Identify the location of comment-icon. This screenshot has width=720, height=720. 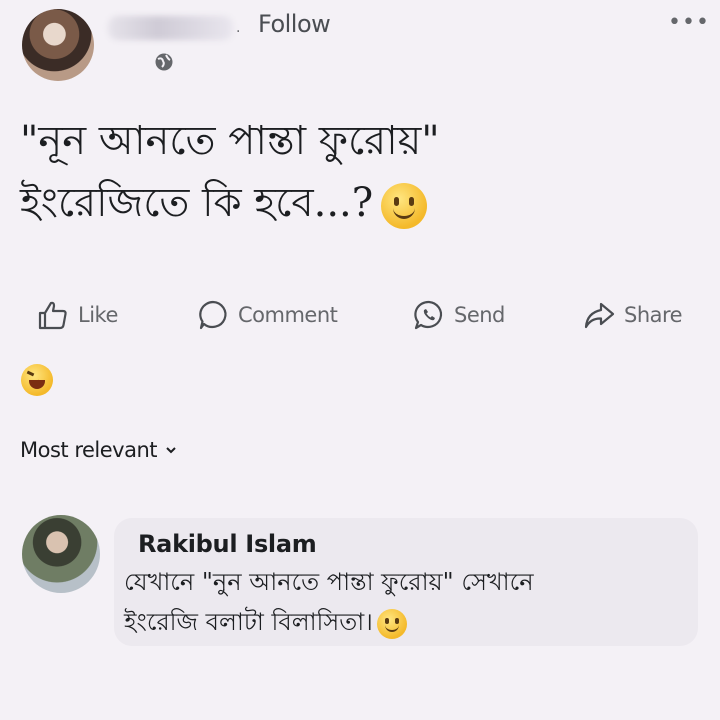
(213, 315).